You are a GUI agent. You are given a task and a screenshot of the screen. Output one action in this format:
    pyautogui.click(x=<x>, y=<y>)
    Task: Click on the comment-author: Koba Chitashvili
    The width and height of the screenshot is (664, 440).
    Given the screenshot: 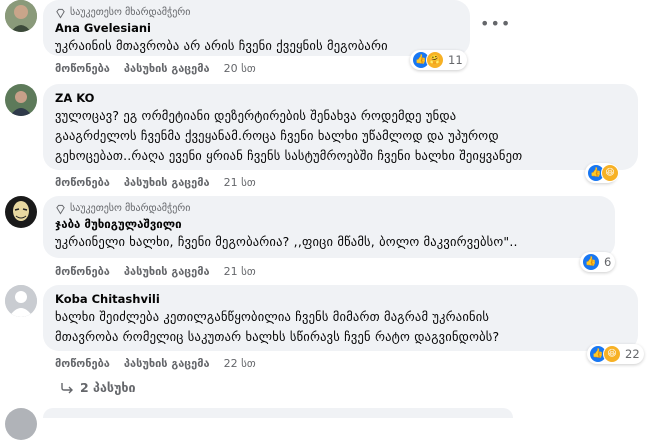 What is the action you would take?
    pyautogui.click(x=340, y=299)
    